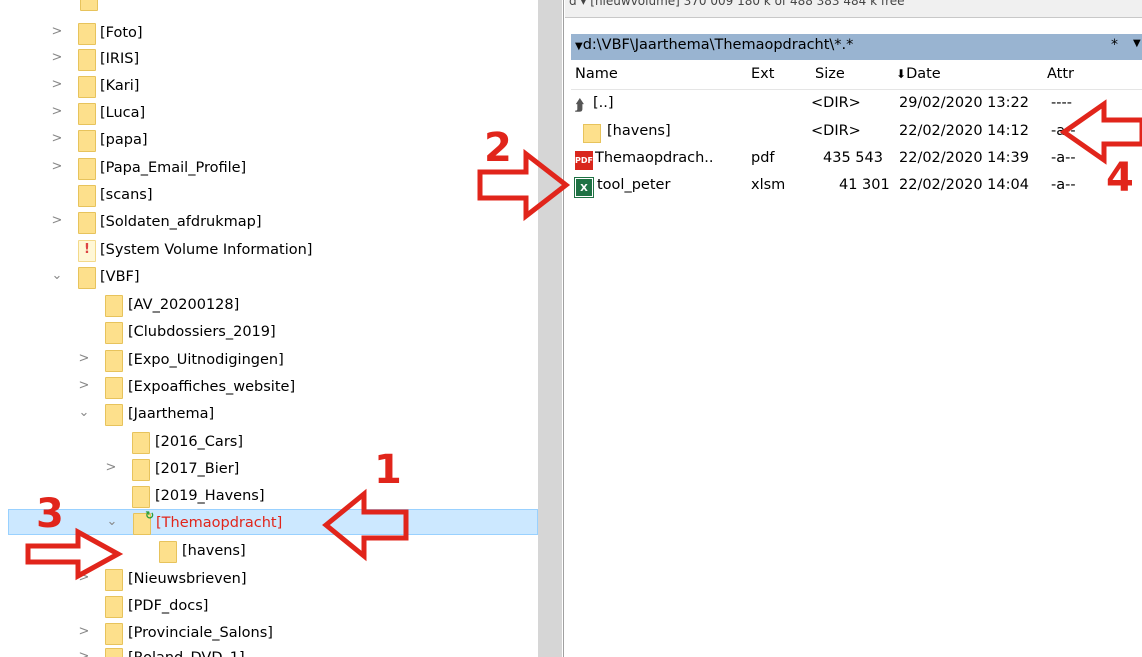  Describe the element at coordinates (269, 222) in the screenshot. I see `tree-item-soldaten-afdrukmap: > [Soldaten_afdrukmap]` at that location.